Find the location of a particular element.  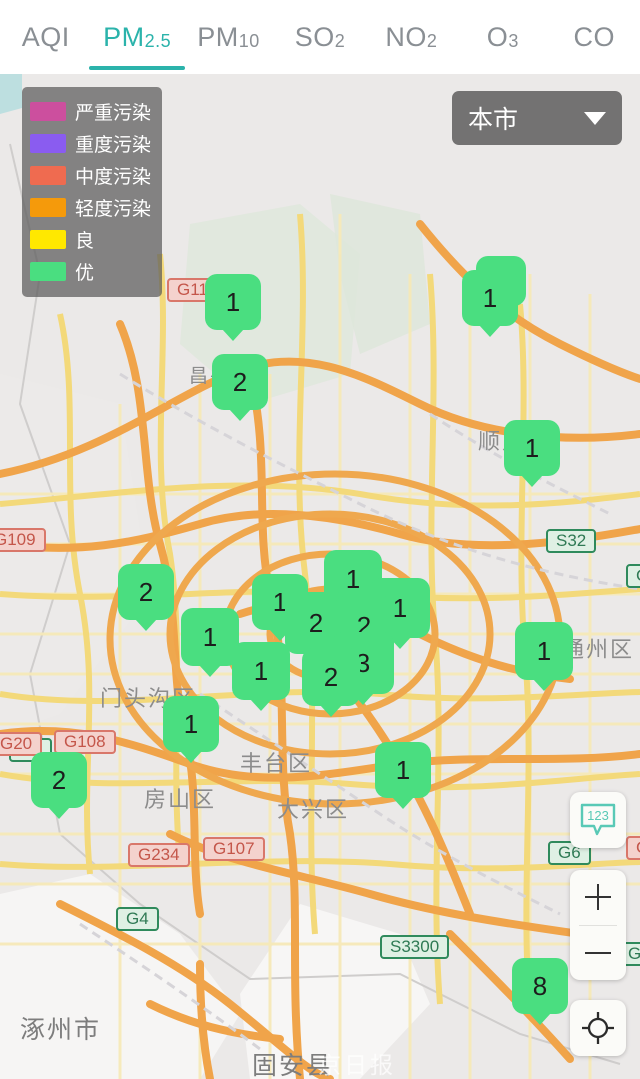

locate-me-button is located at coordinates (598, 1028).